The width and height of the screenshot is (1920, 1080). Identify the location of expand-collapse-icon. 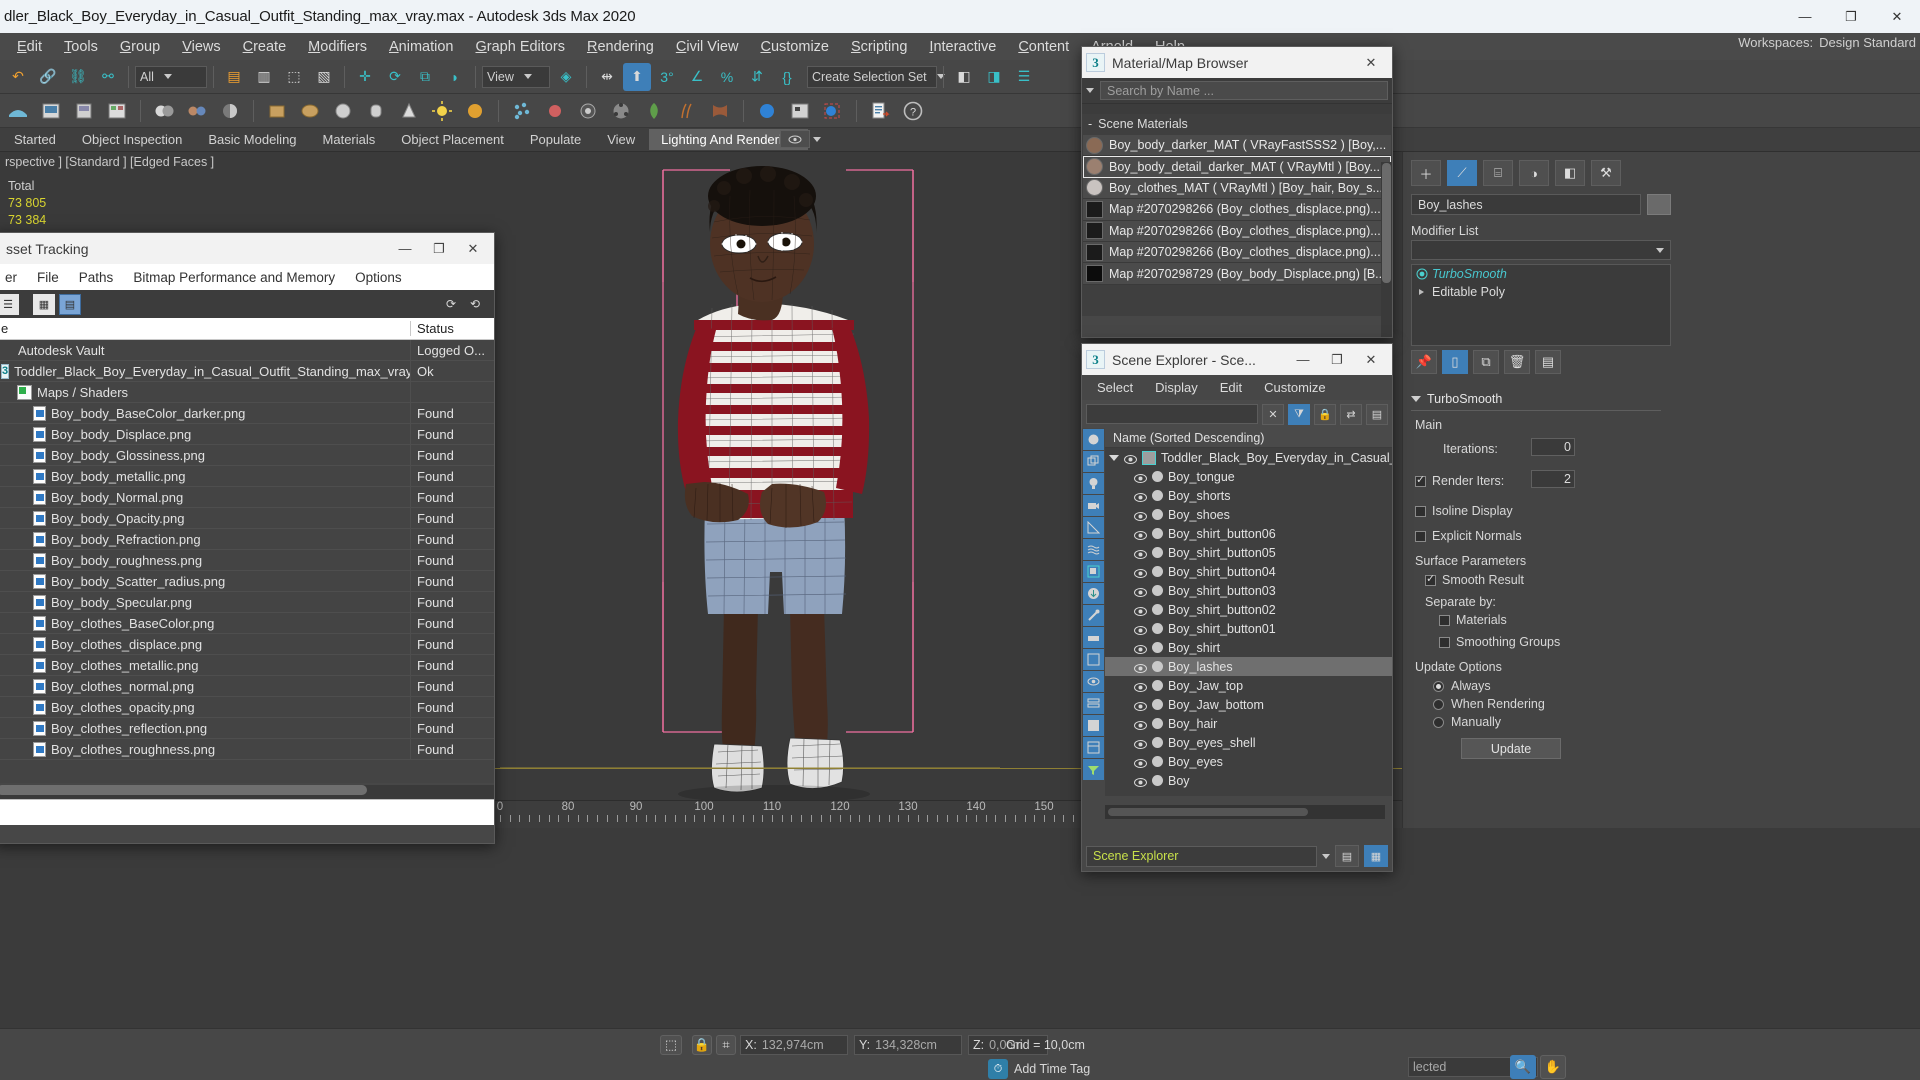
(1114, 457).